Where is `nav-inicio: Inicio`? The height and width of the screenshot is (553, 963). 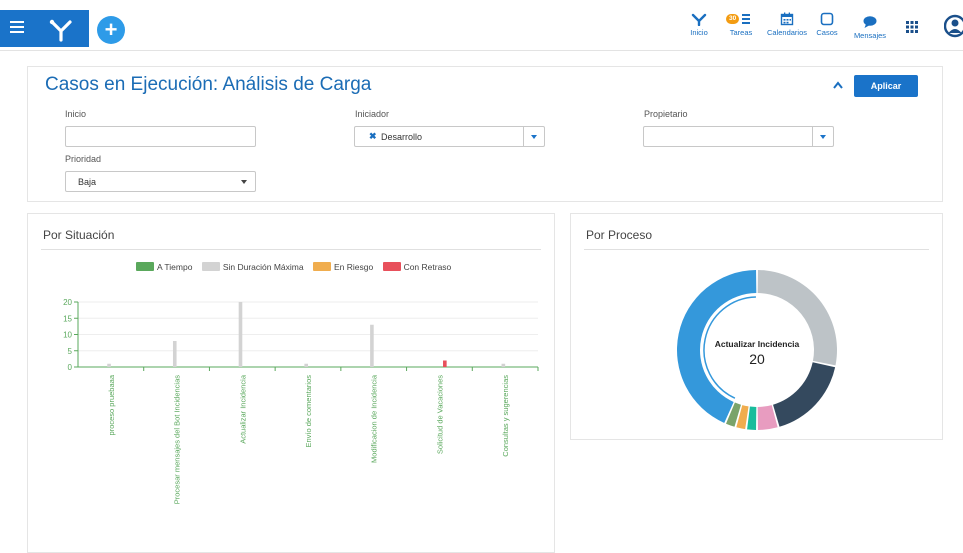
nav-inicio: Inicio is located at coordinates (699, 31).